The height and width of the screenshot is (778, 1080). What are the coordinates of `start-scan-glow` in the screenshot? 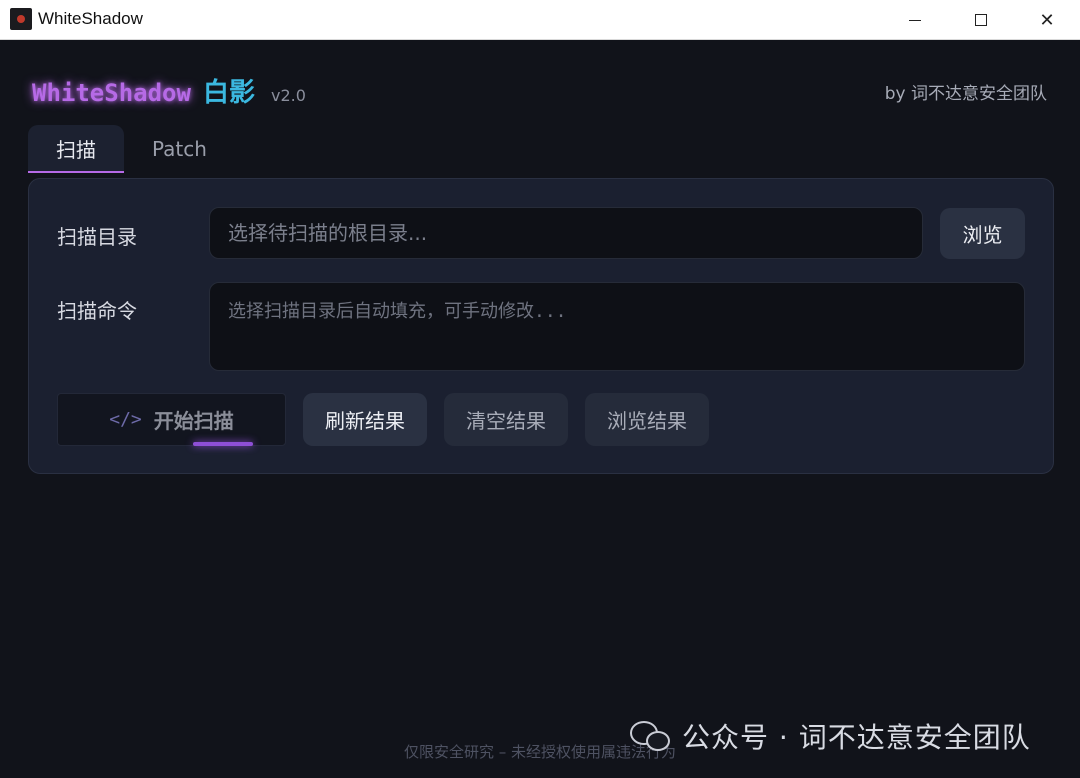 It's located at (223, 444).